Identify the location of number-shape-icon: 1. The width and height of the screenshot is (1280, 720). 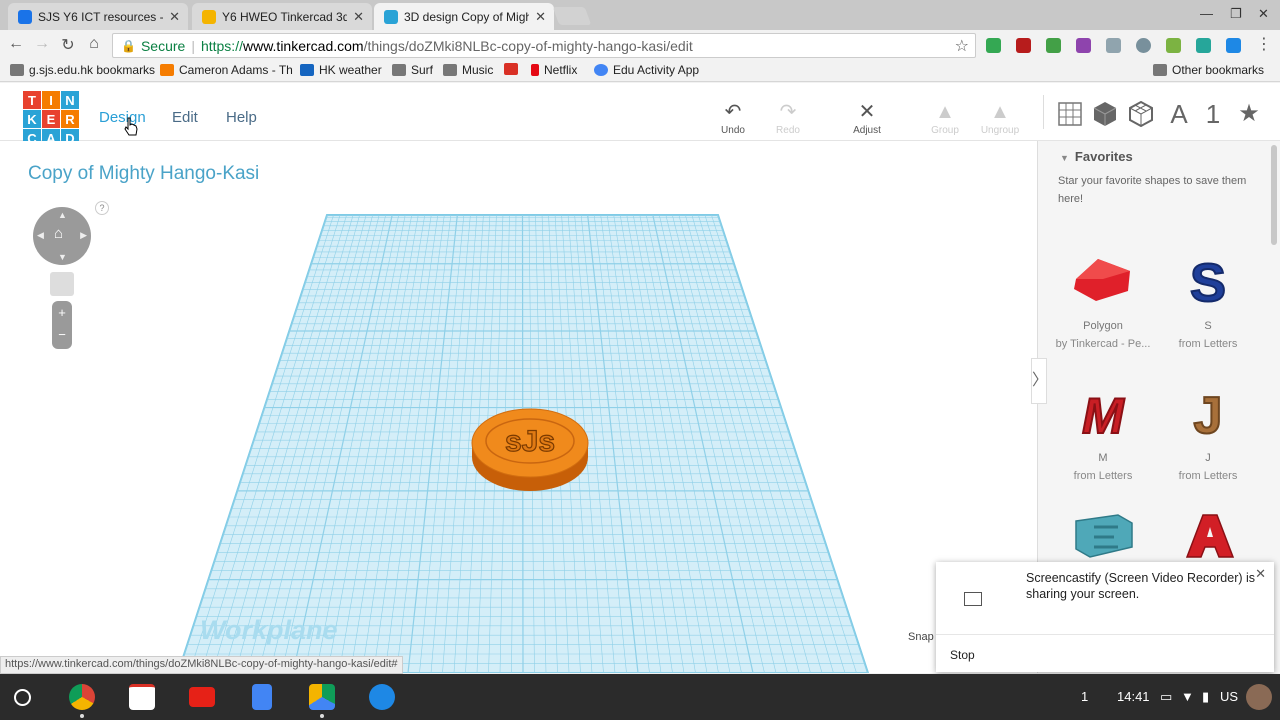
(1213, 114).